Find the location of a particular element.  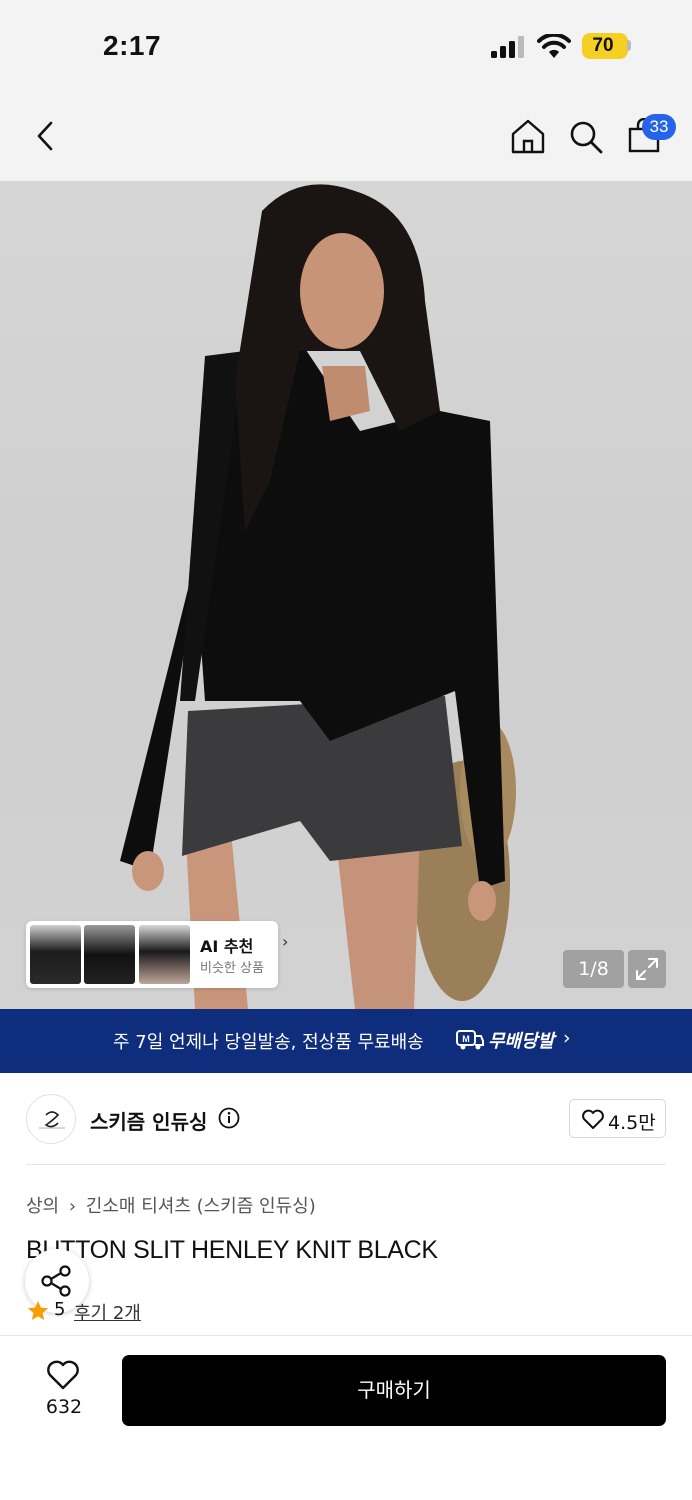

expand-icon is located at coordinates (647, 969).